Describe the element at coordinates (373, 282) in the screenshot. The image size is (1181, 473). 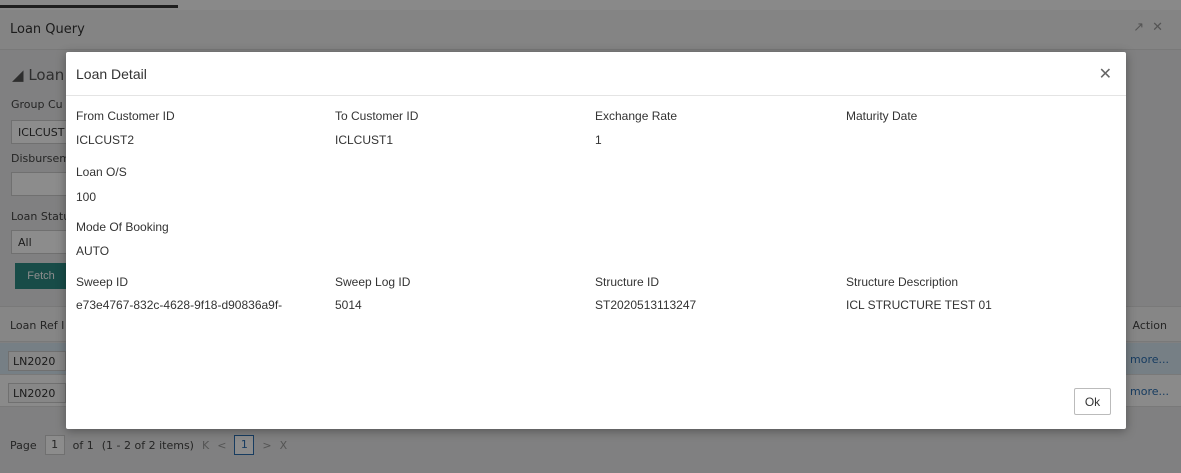
I see `sweep-log-id-label: Sweep Log ID` at that location.